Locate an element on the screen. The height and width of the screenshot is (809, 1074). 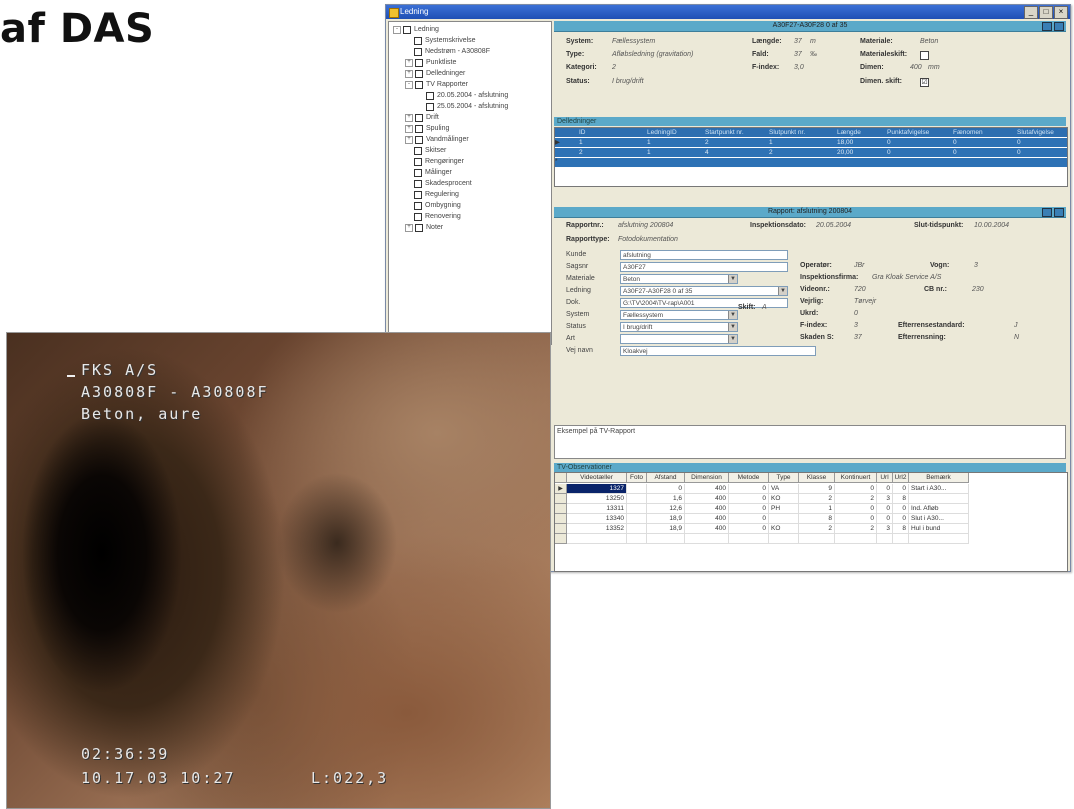
tree-item: Skadesprocent is located at coordinates (438, 183).